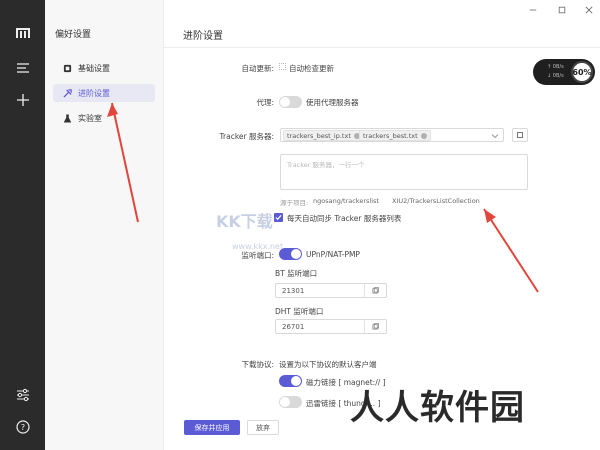 This screenshot has height=450, width=600. I want to click on logo-button, so click(23, 33).